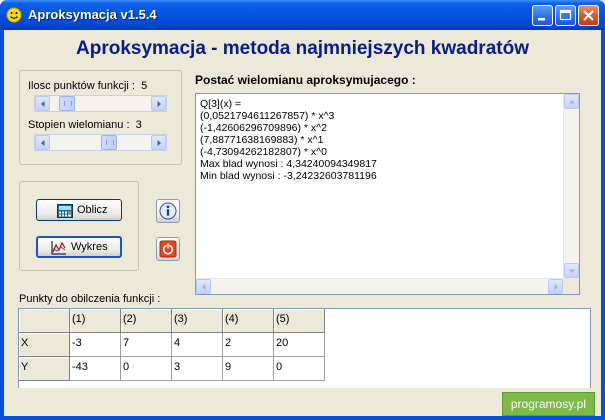 Image resolution: width=605 pixels, height=420 pixels. I want to click on result-line: (0,0521794611267857) * x^3, so click(267, 116).